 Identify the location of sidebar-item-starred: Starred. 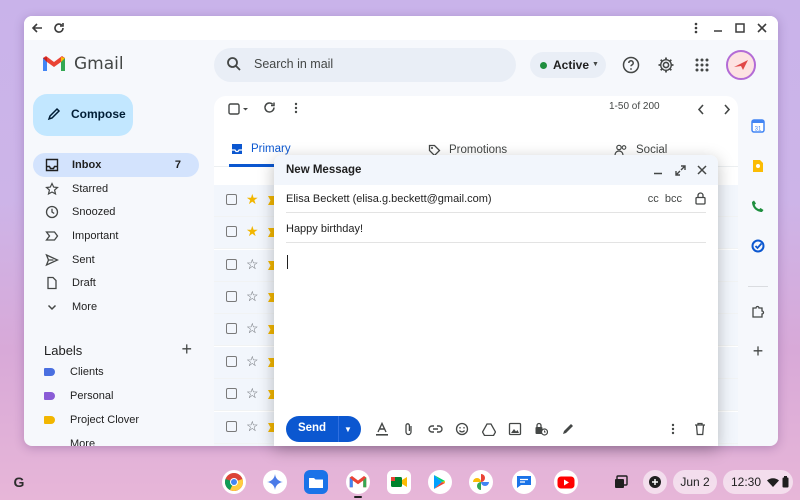
(116, 189).